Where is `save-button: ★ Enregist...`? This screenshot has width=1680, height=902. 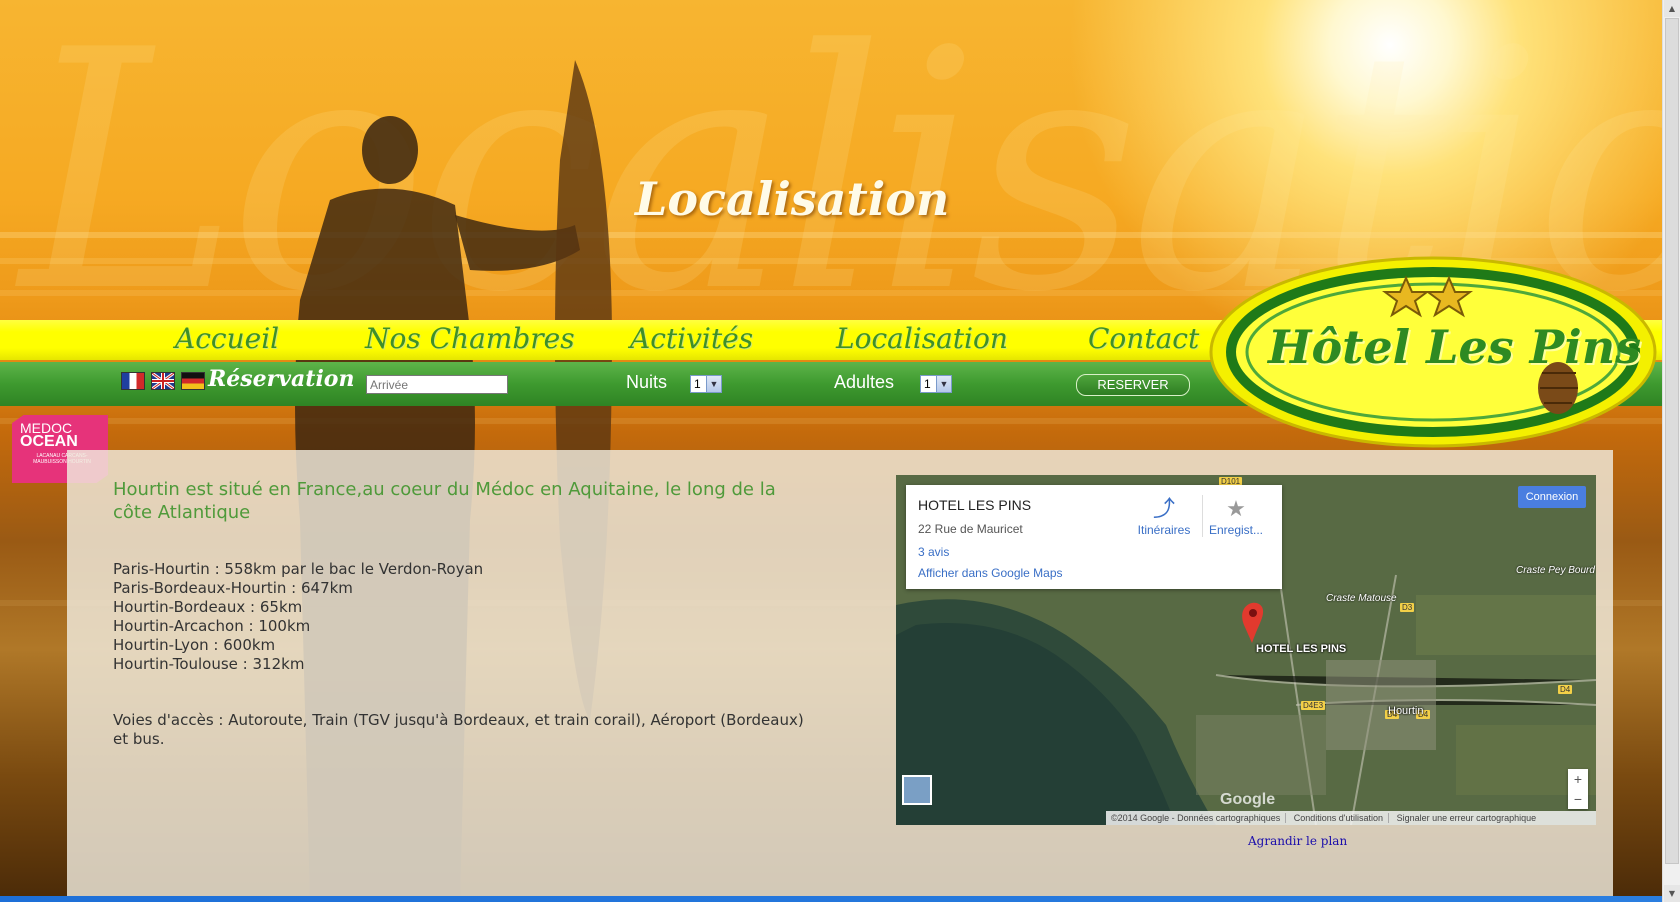 save-button: ★ Enregist... is located at coordinates (1235, 516).